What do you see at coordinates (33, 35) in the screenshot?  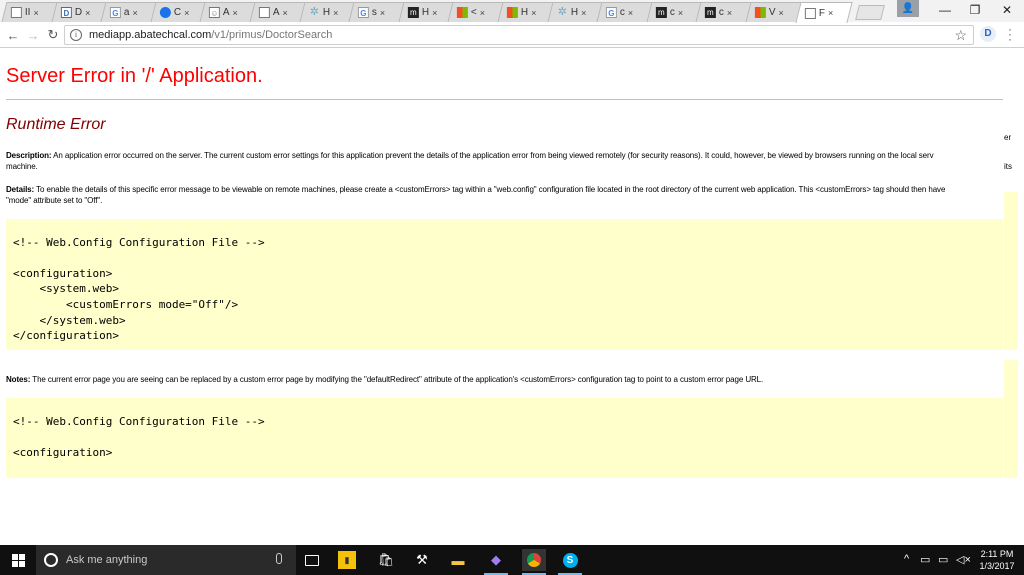 I see `forward-button: →` at bounding box center [33, 35].